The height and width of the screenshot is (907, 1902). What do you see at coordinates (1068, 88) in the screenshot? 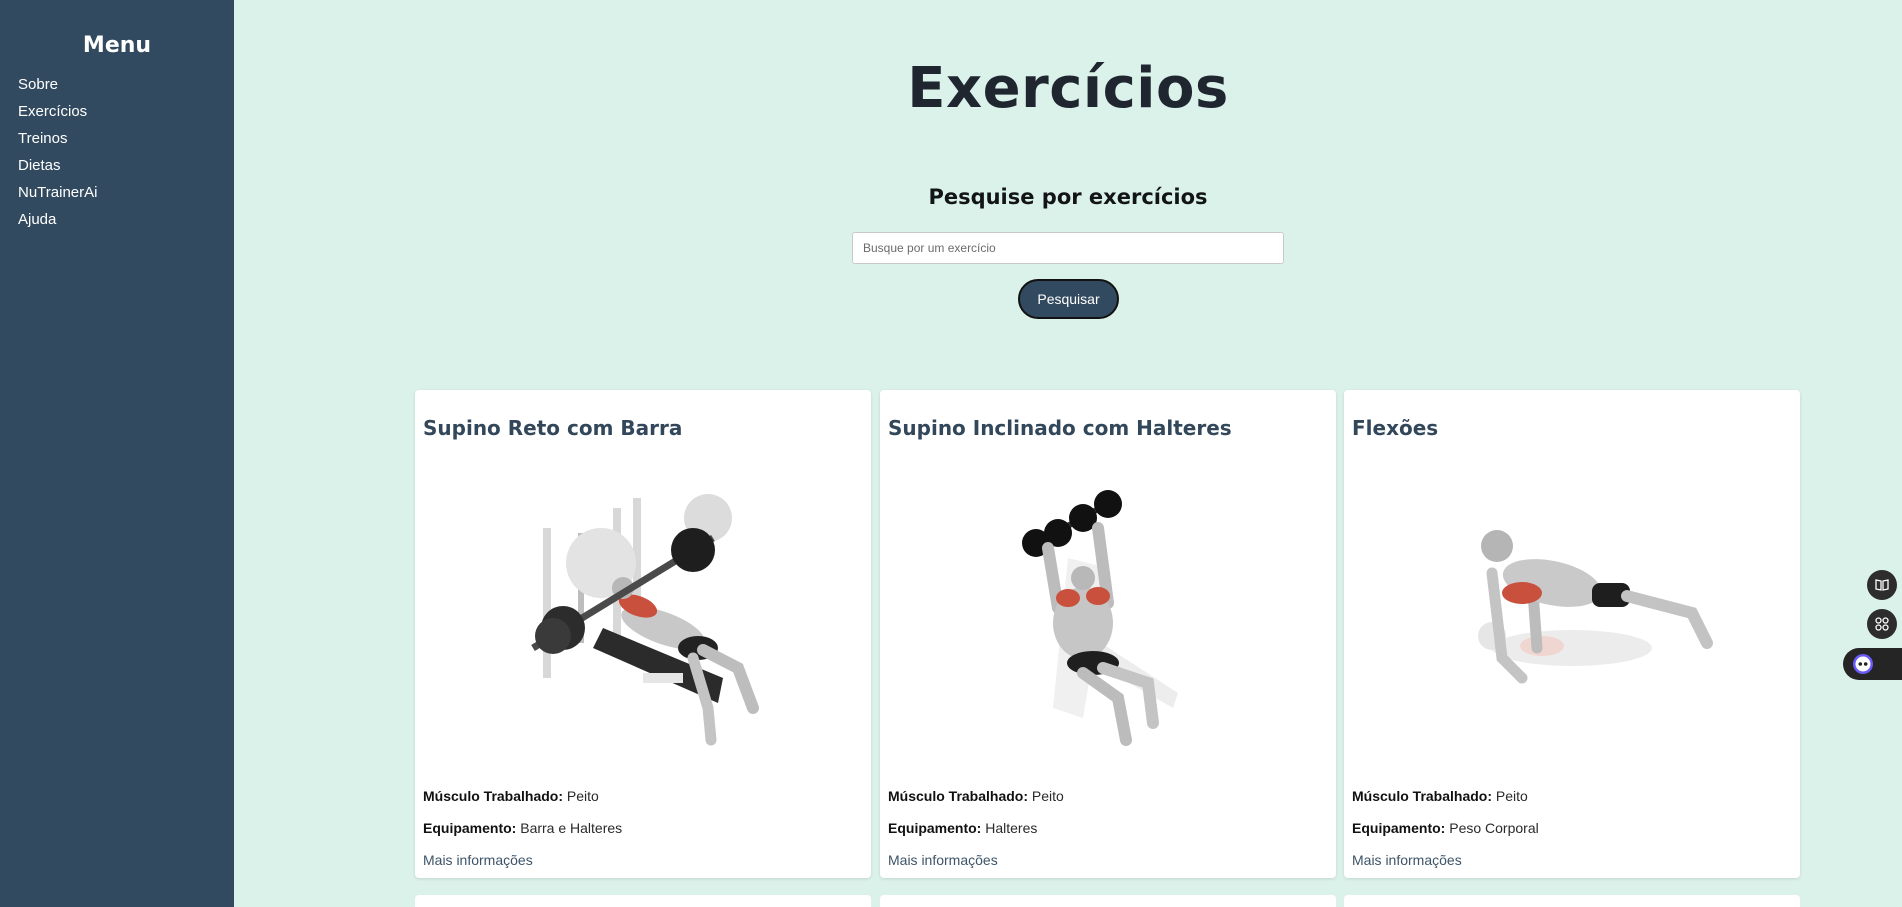
I see `page-title: Exercícios` at bounding box center [1068, 88].